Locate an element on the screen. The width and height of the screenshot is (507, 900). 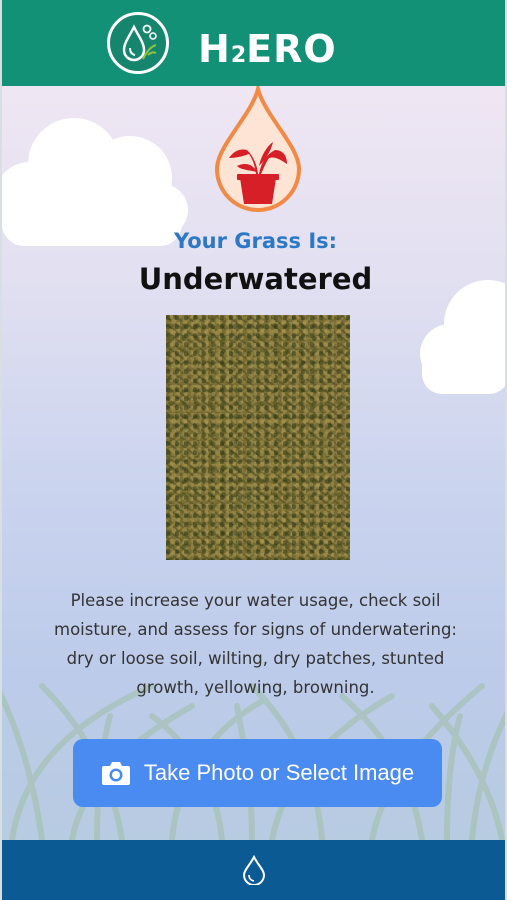
water-drop-leaf-logo-icon is located at coordinates (138, 43).